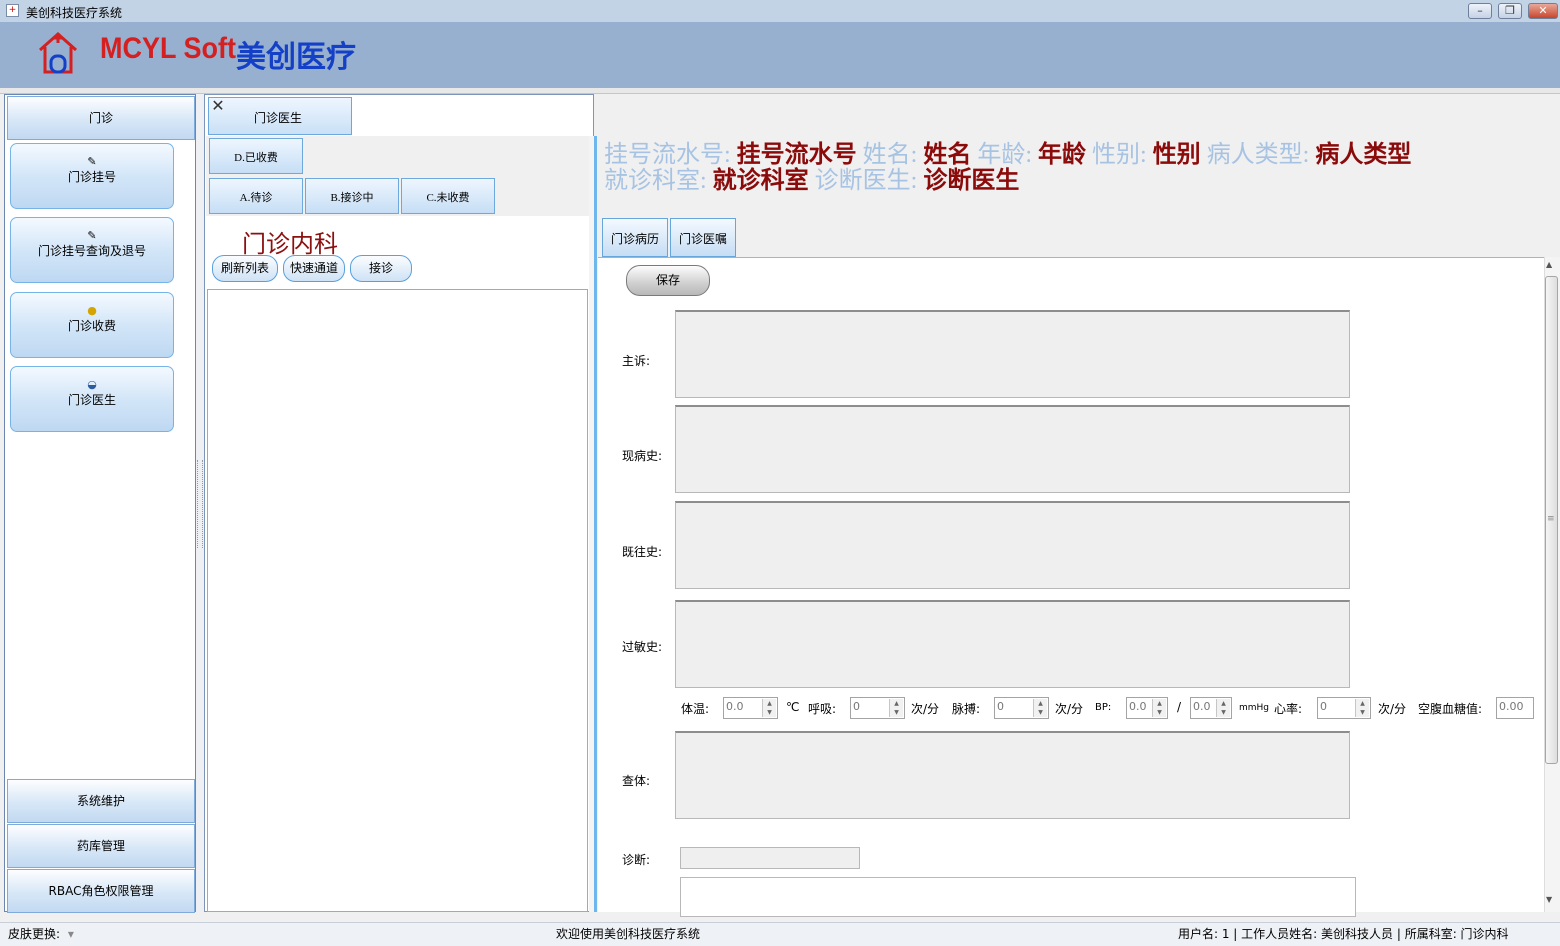 The image size is (1560, 946). Describe the element at coordinates (635, 237) in the screenshot. I see `tab-medical-record: 门诊病历` at that location.